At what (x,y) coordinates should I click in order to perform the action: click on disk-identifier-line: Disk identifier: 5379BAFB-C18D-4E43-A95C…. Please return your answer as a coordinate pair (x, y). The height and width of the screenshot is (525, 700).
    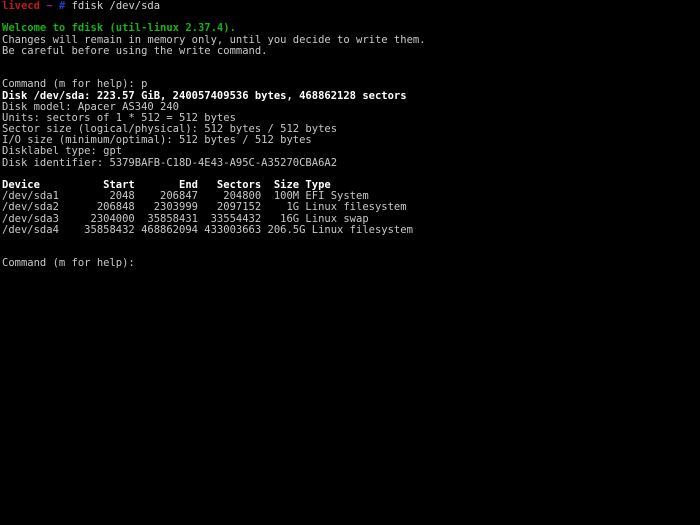
    Looking at the image, I should click on (170, 162).